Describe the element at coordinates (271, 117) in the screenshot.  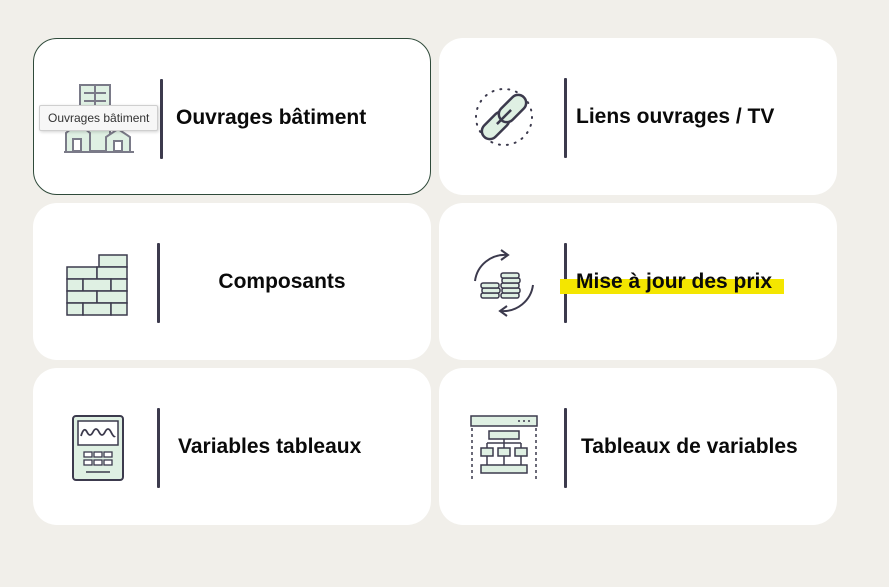
I see `card-label: Ouvrages bâtiment` at that location.